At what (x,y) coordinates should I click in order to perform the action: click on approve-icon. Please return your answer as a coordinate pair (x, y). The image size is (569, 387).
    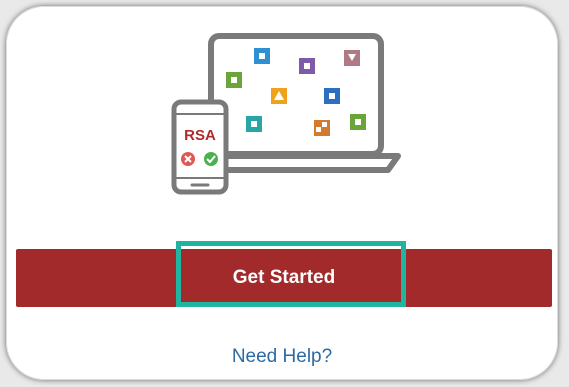
    Looking at the image, I should click on (211, 159).